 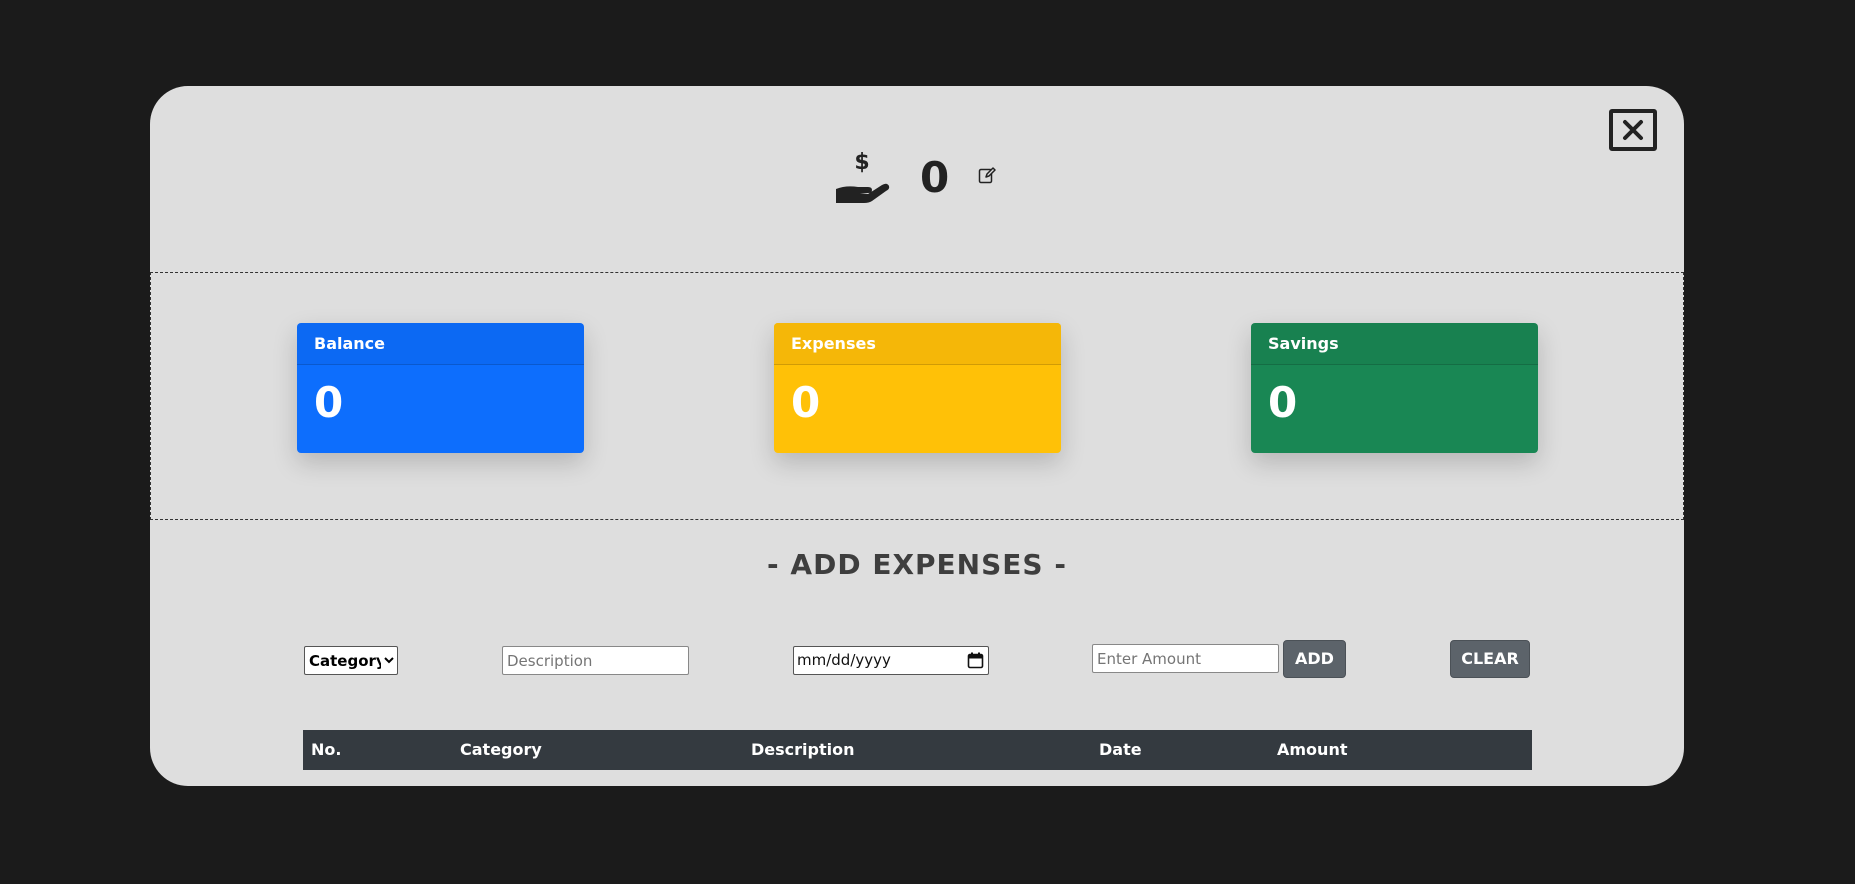 What do you see at coordinates (917, 344) in the screenshot?
I see `expenses-label: Expenses` at bounding box center [917, 344].